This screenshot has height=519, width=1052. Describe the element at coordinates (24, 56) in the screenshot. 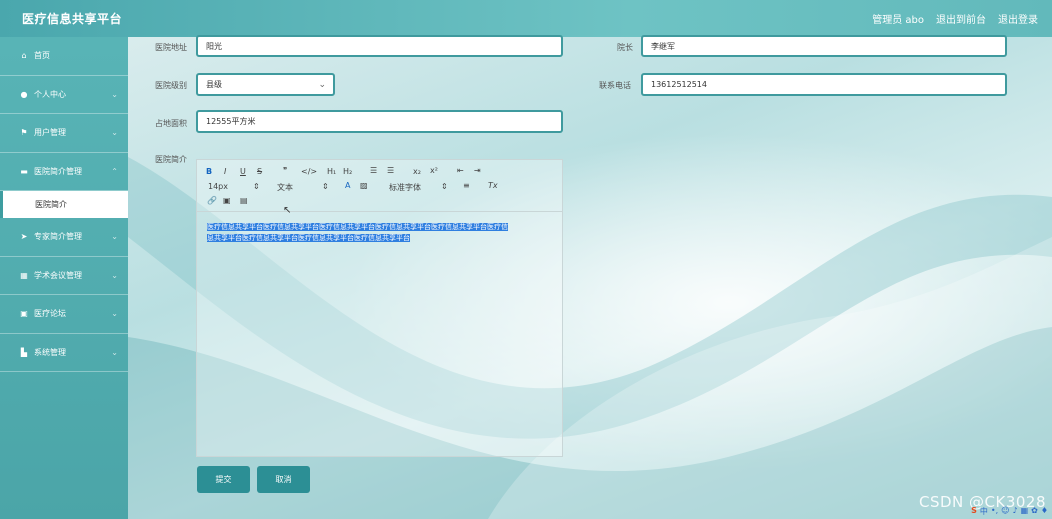

I see `home-icon: ⌂` at that location.